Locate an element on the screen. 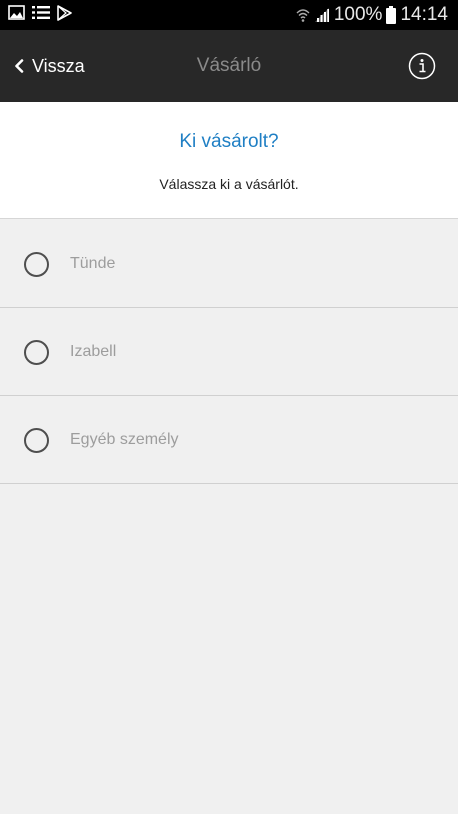 This screenshot has height=814, width=458. option-tunde: Tünde is located at coordinates (229, 264).